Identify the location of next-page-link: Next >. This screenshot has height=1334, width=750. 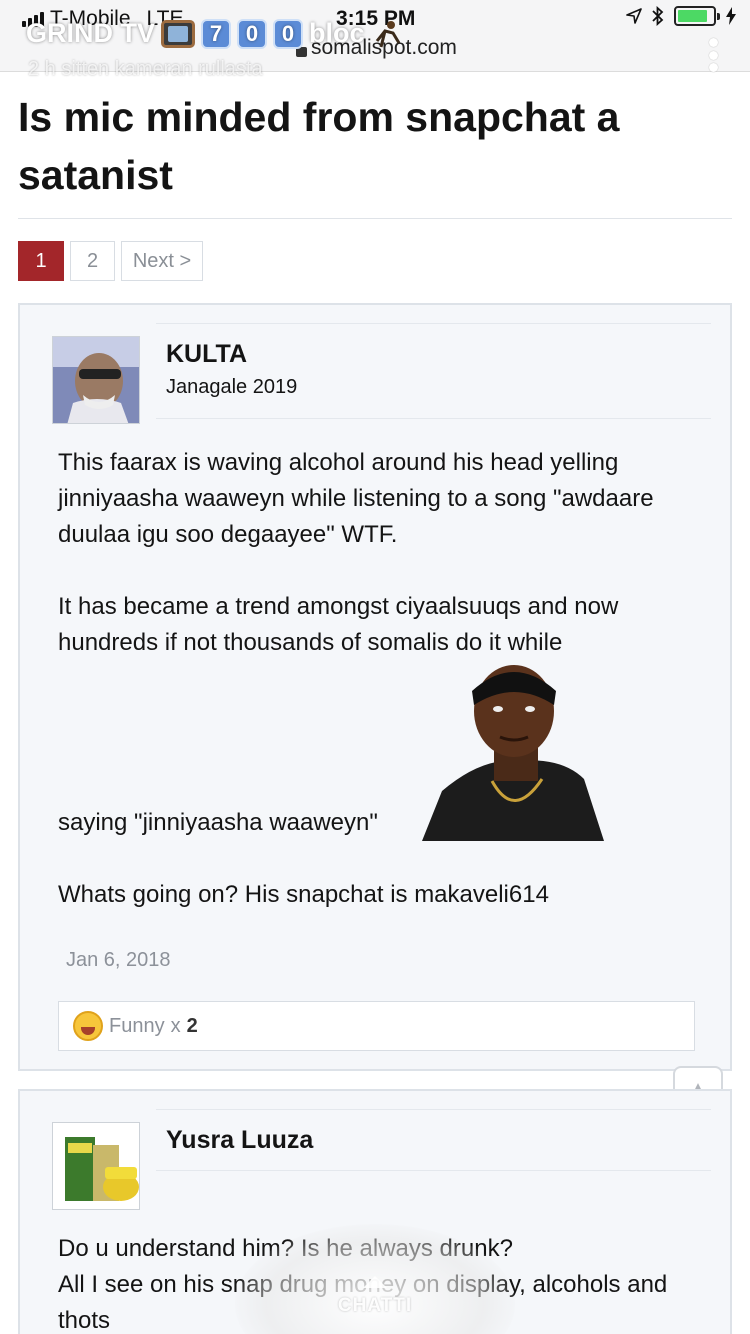
(162, 261).